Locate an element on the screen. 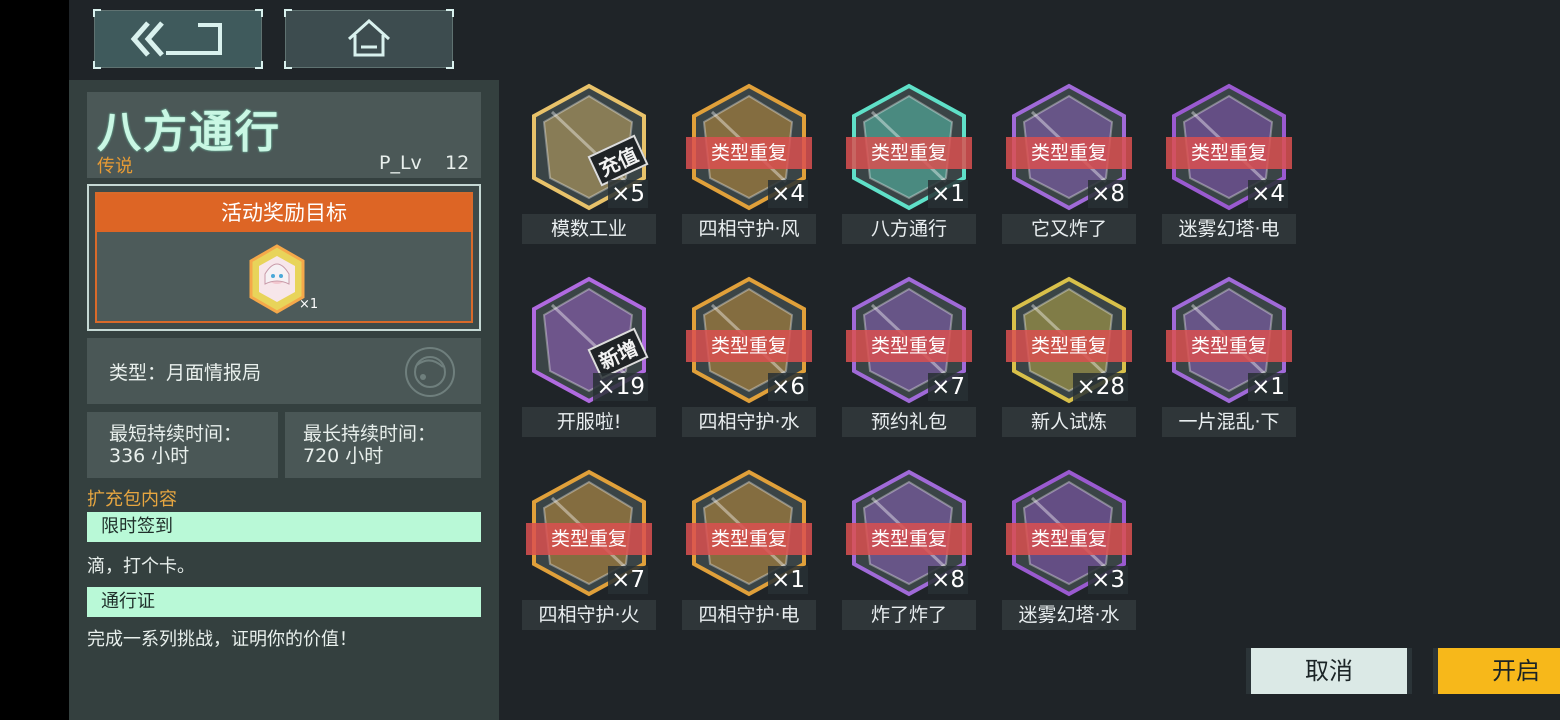  min-duration-label: 最短持续时间： is located at coordinates (176, 434).